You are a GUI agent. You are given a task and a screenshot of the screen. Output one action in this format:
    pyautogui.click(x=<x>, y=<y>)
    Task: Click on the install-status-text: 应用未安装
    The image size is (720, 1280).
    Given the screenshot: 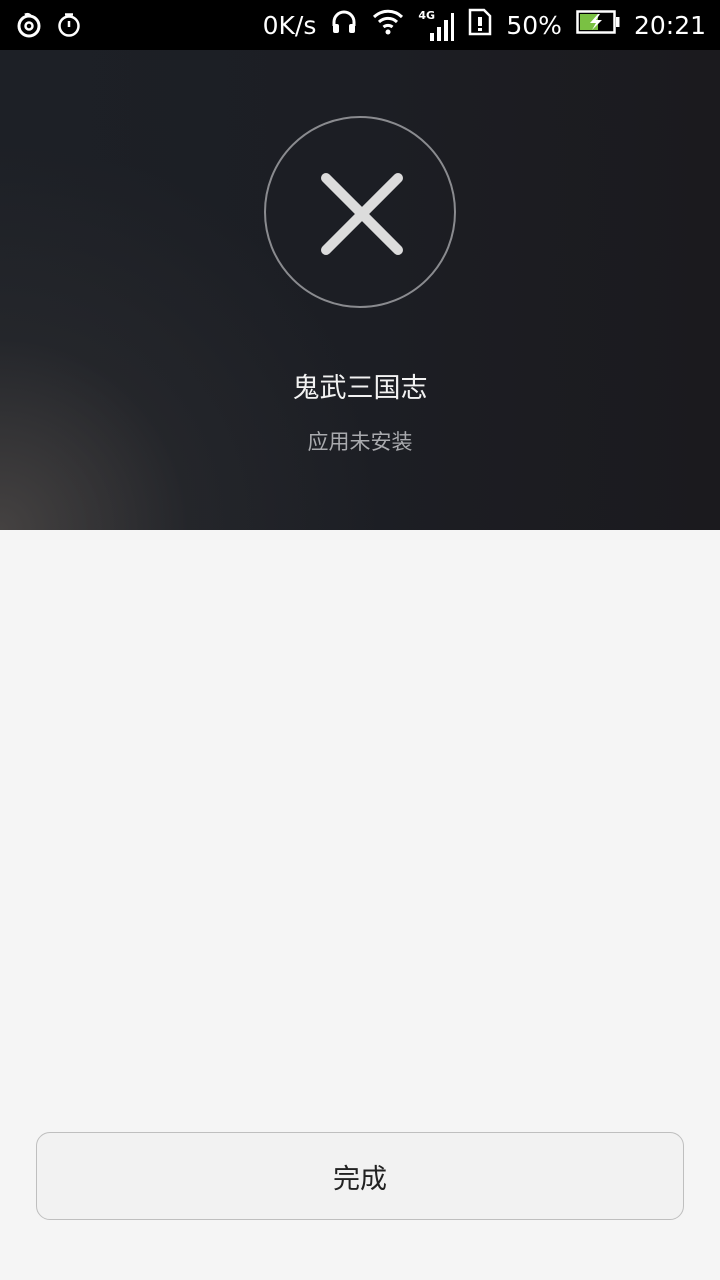 What is the action you would take?
    pyautogui.click(x=360, y=442)
    